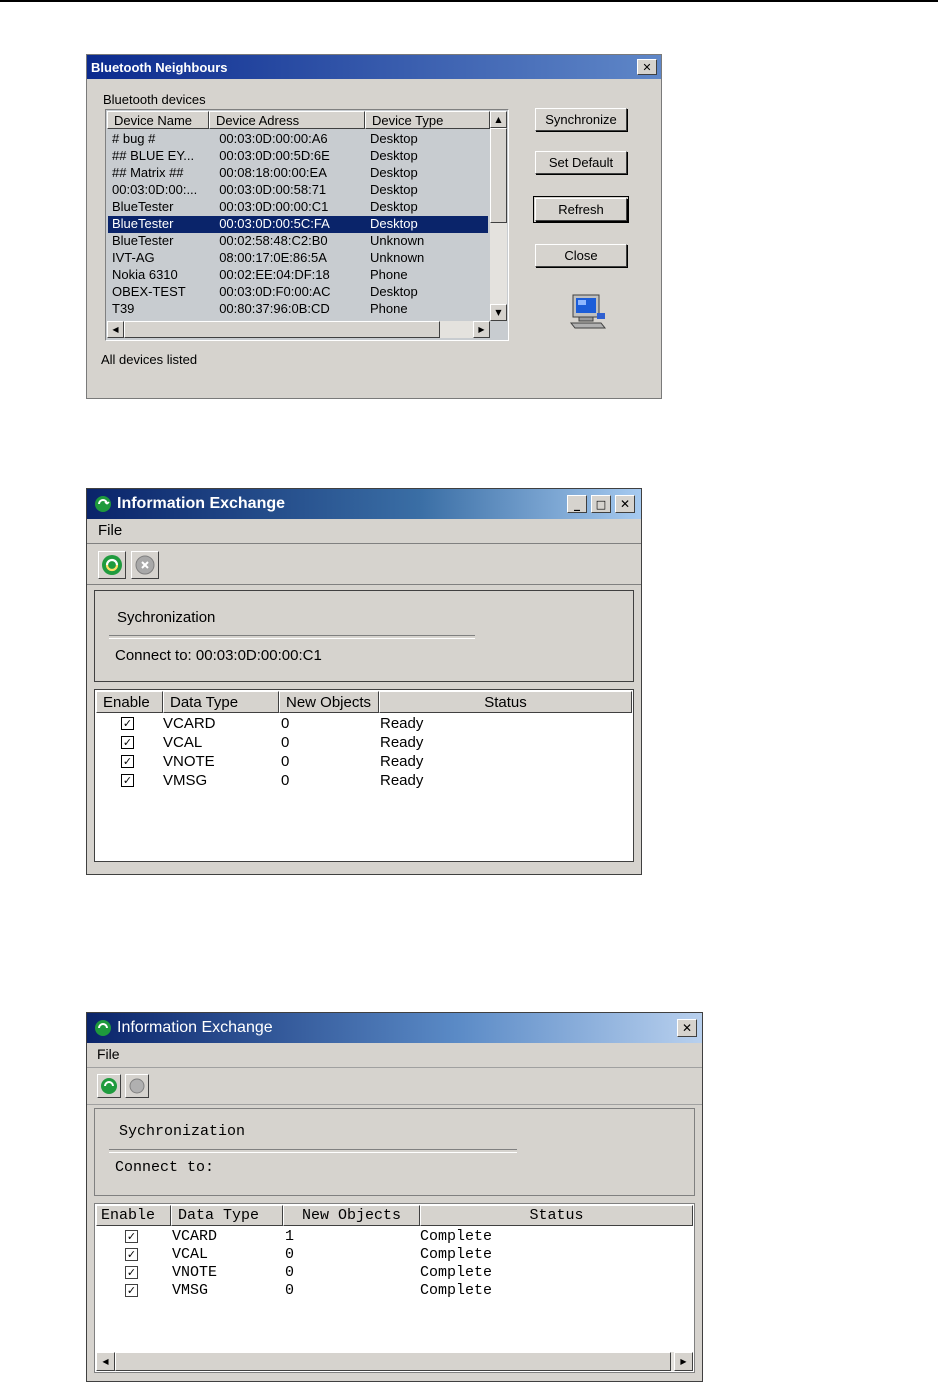 Image resolution: width=938 pixels, height=1382 pixels. What do you see at coordinates (290, 1236) in the screenshot?
I see `new-objects-count: 1` at bounding box center [290, 1236].